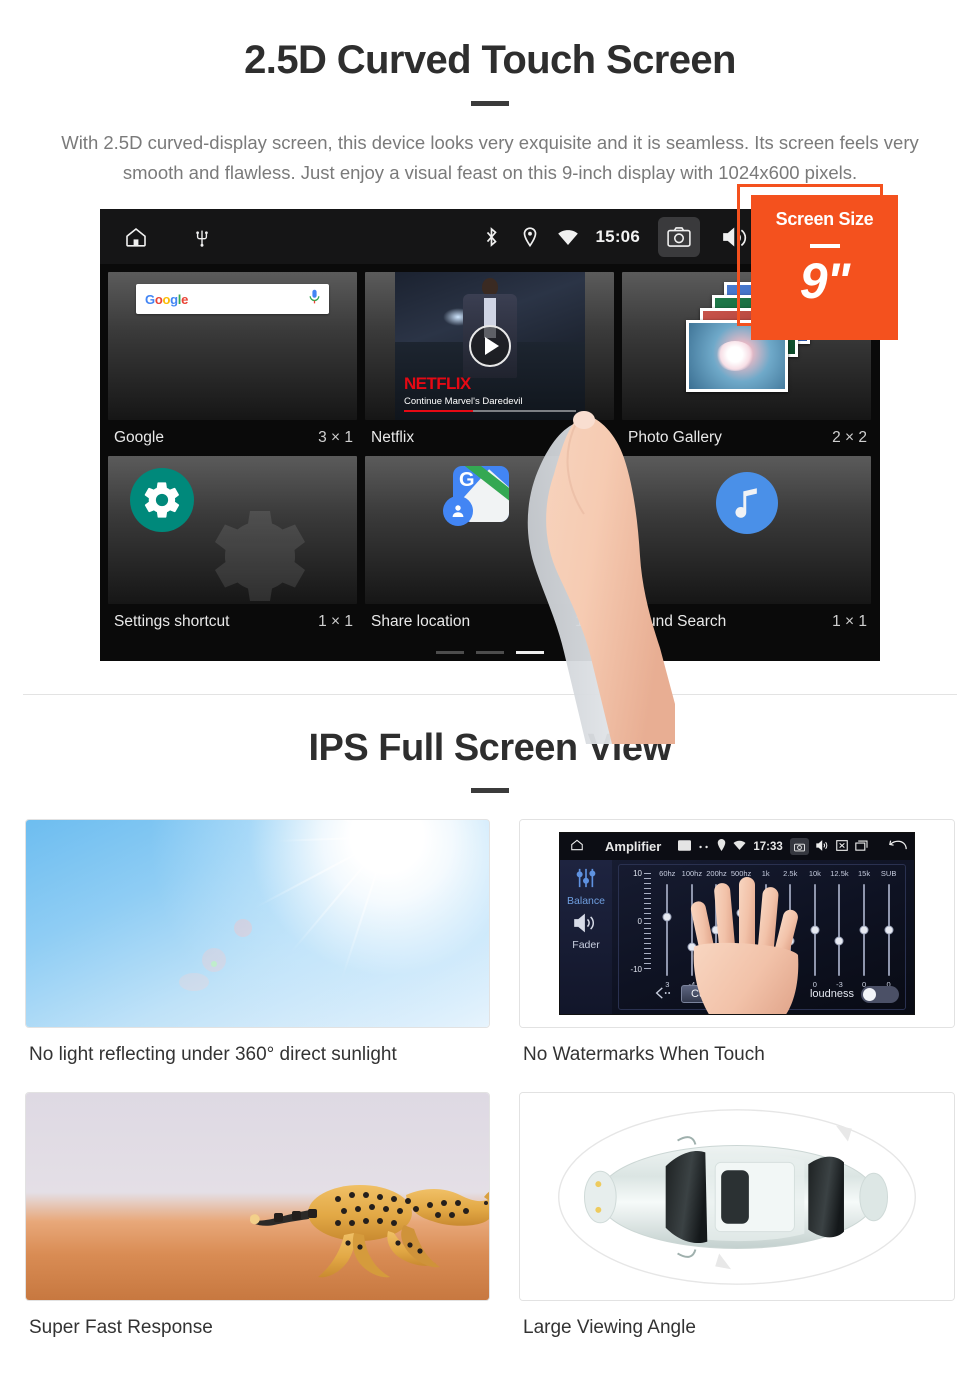  What do you see at coordinates (530, 237) in the screenshot?
I see `location-pin-icon` at bounding box center [530, 237].